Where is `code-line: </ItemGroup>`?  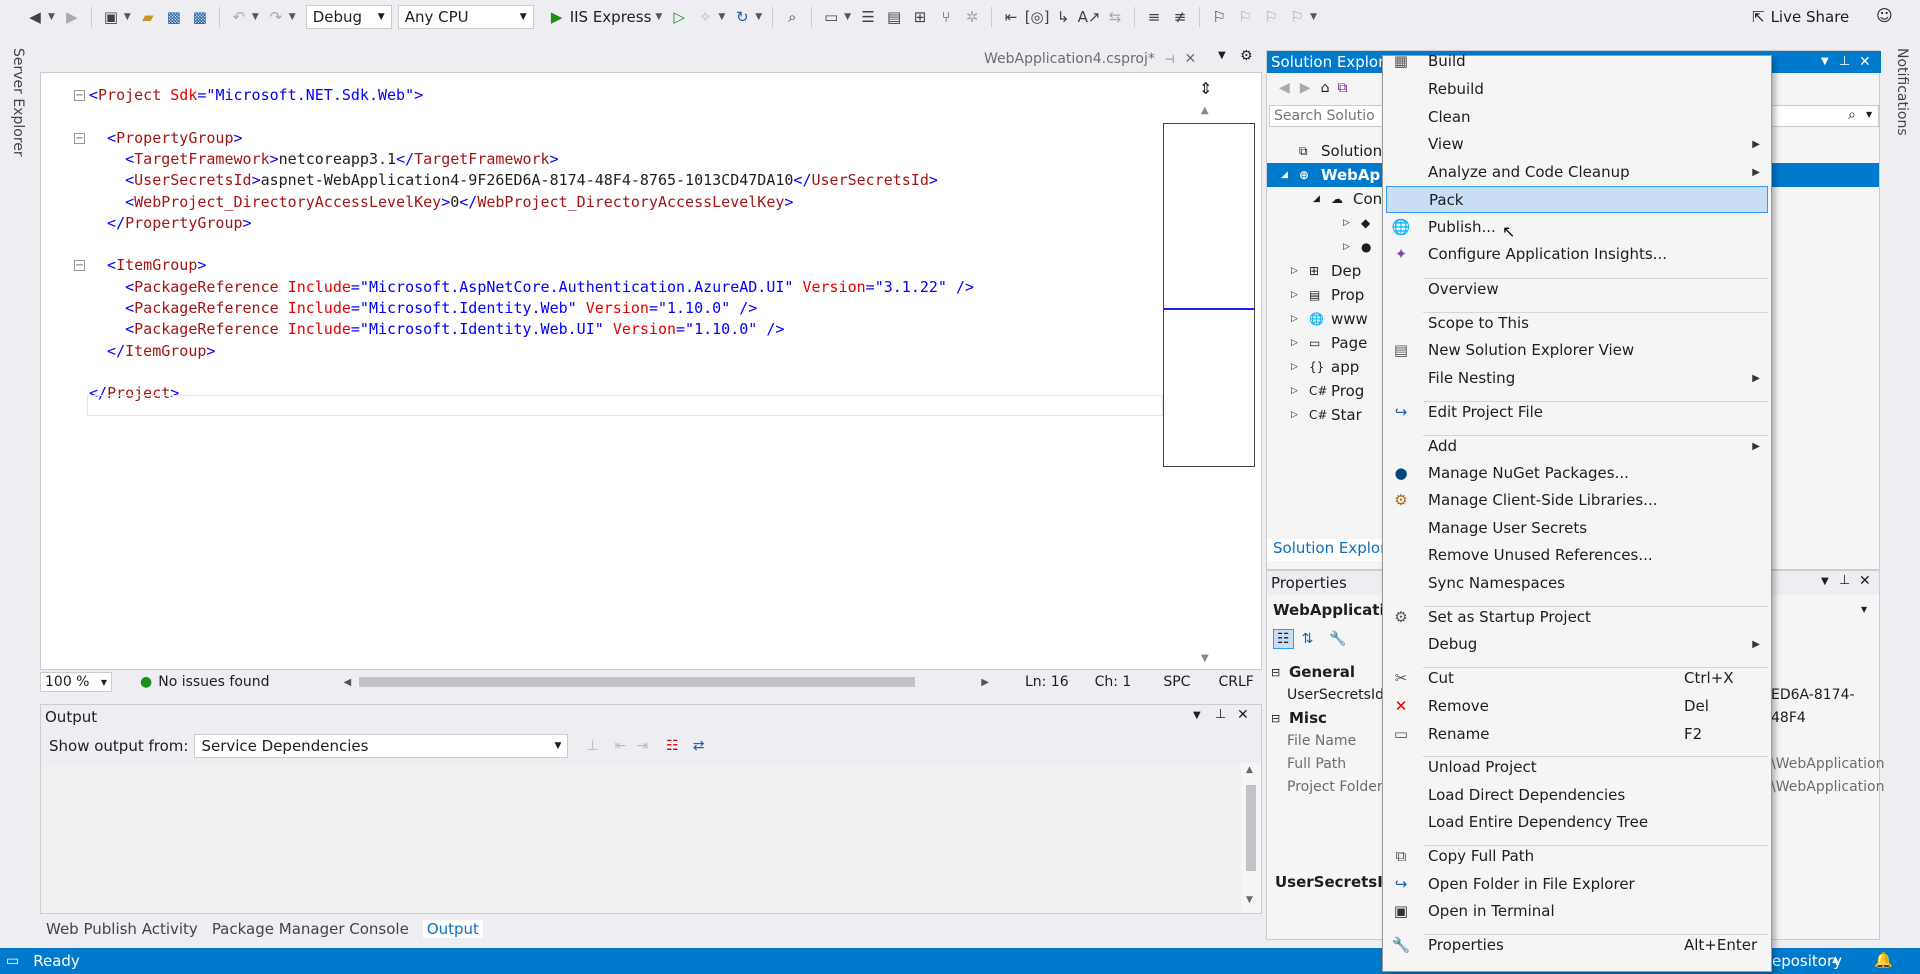 code-line: </ItemGroup> is located at coordinates (152, 351).